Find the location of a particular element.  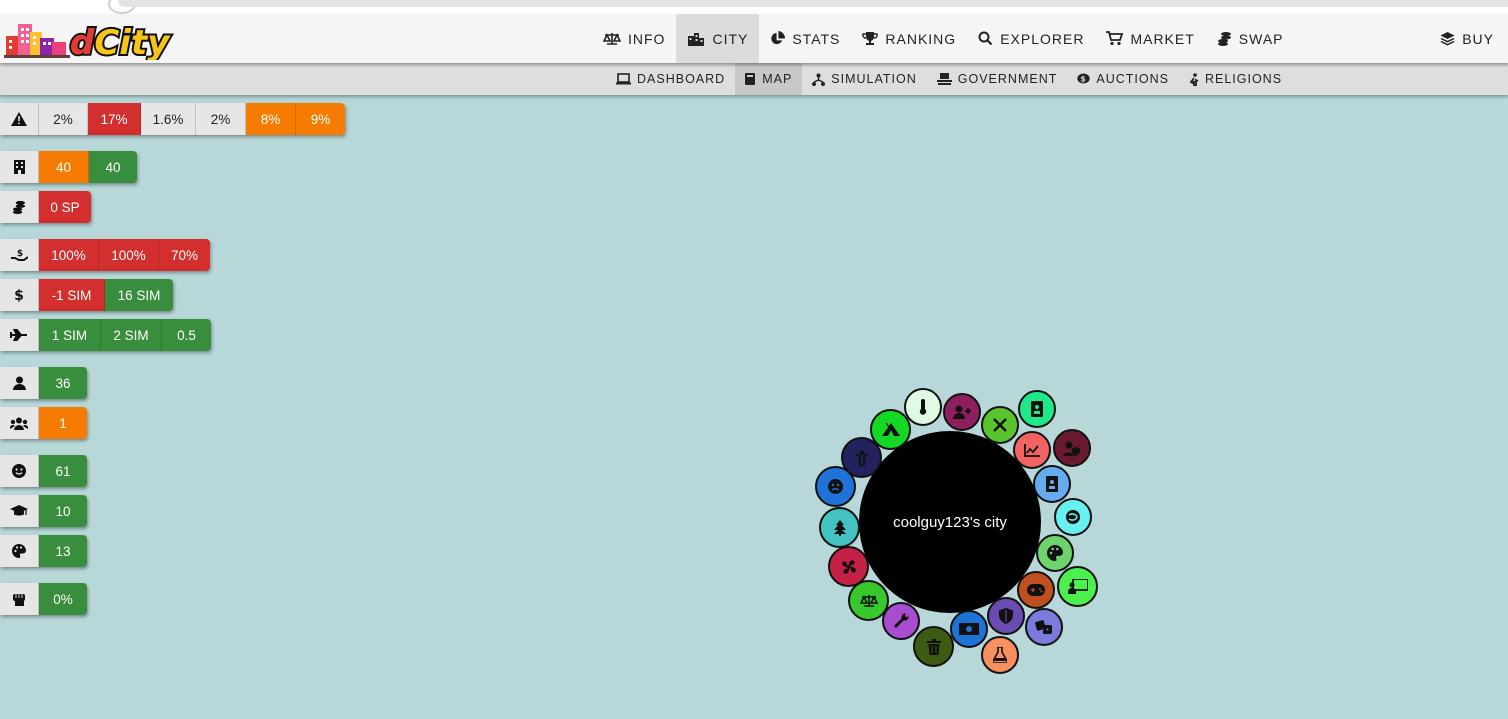

subnav-simulation: SIMULATION is located at coordinates (864, 79).